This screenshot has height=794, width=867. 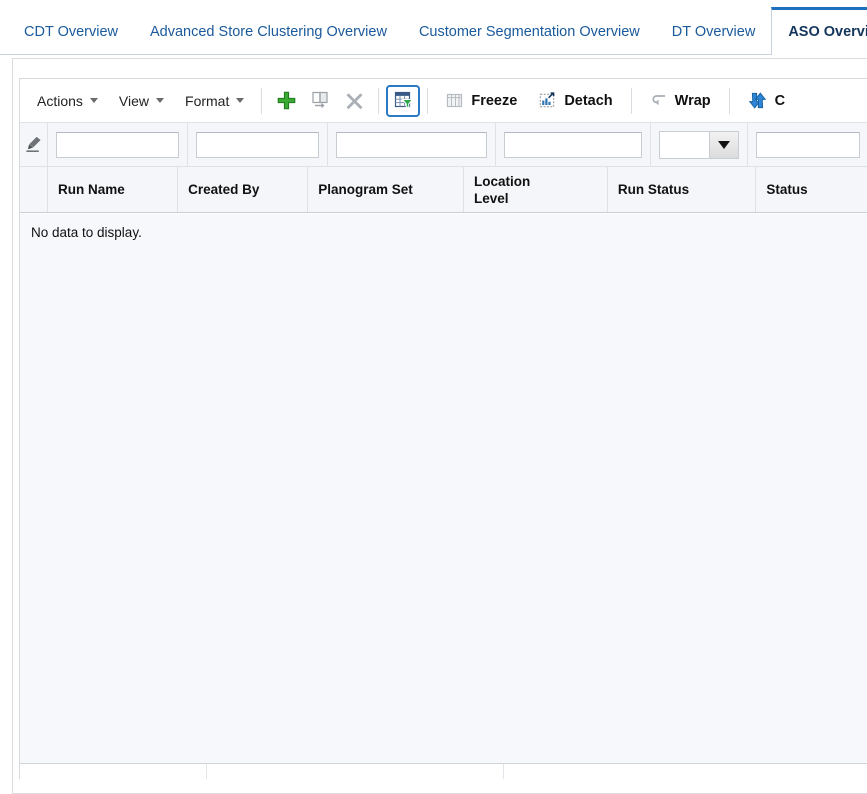 I want to click on empty-state-message: No data to display., so click(x=443, y=227).